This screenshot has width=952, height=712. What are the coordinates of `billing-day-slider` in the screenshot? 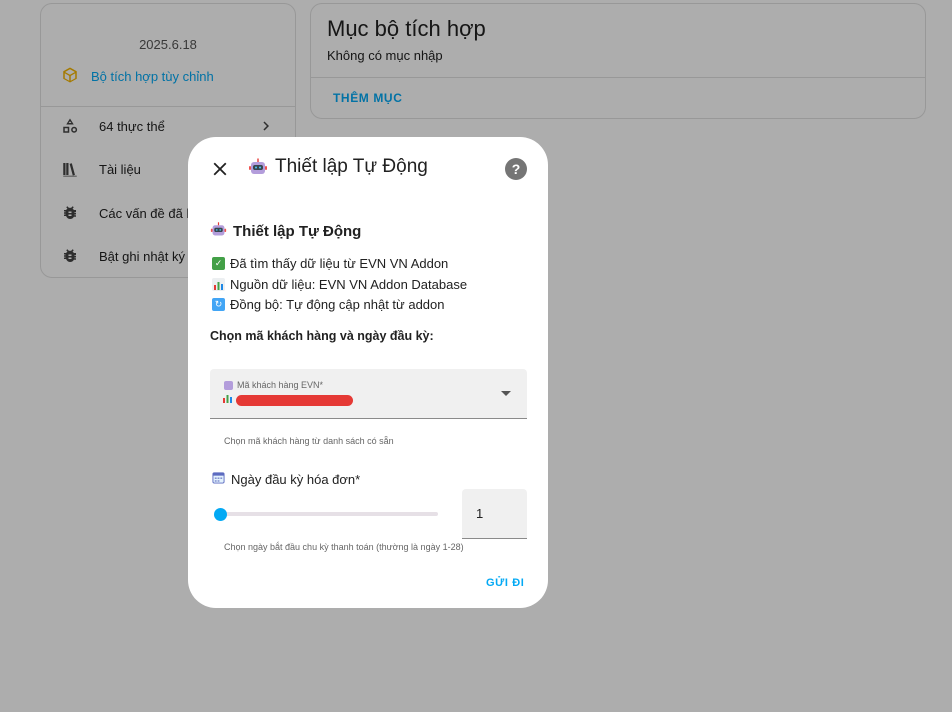 It's located at (329, 514).